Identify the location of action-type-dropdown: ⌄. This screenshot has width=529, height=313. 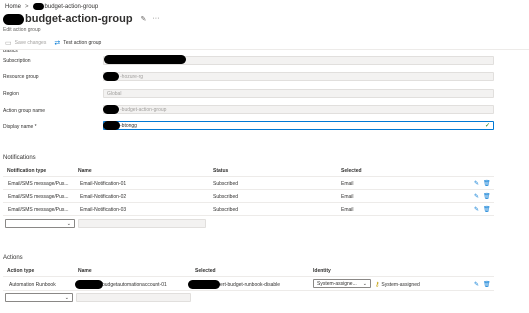
(39, 297).